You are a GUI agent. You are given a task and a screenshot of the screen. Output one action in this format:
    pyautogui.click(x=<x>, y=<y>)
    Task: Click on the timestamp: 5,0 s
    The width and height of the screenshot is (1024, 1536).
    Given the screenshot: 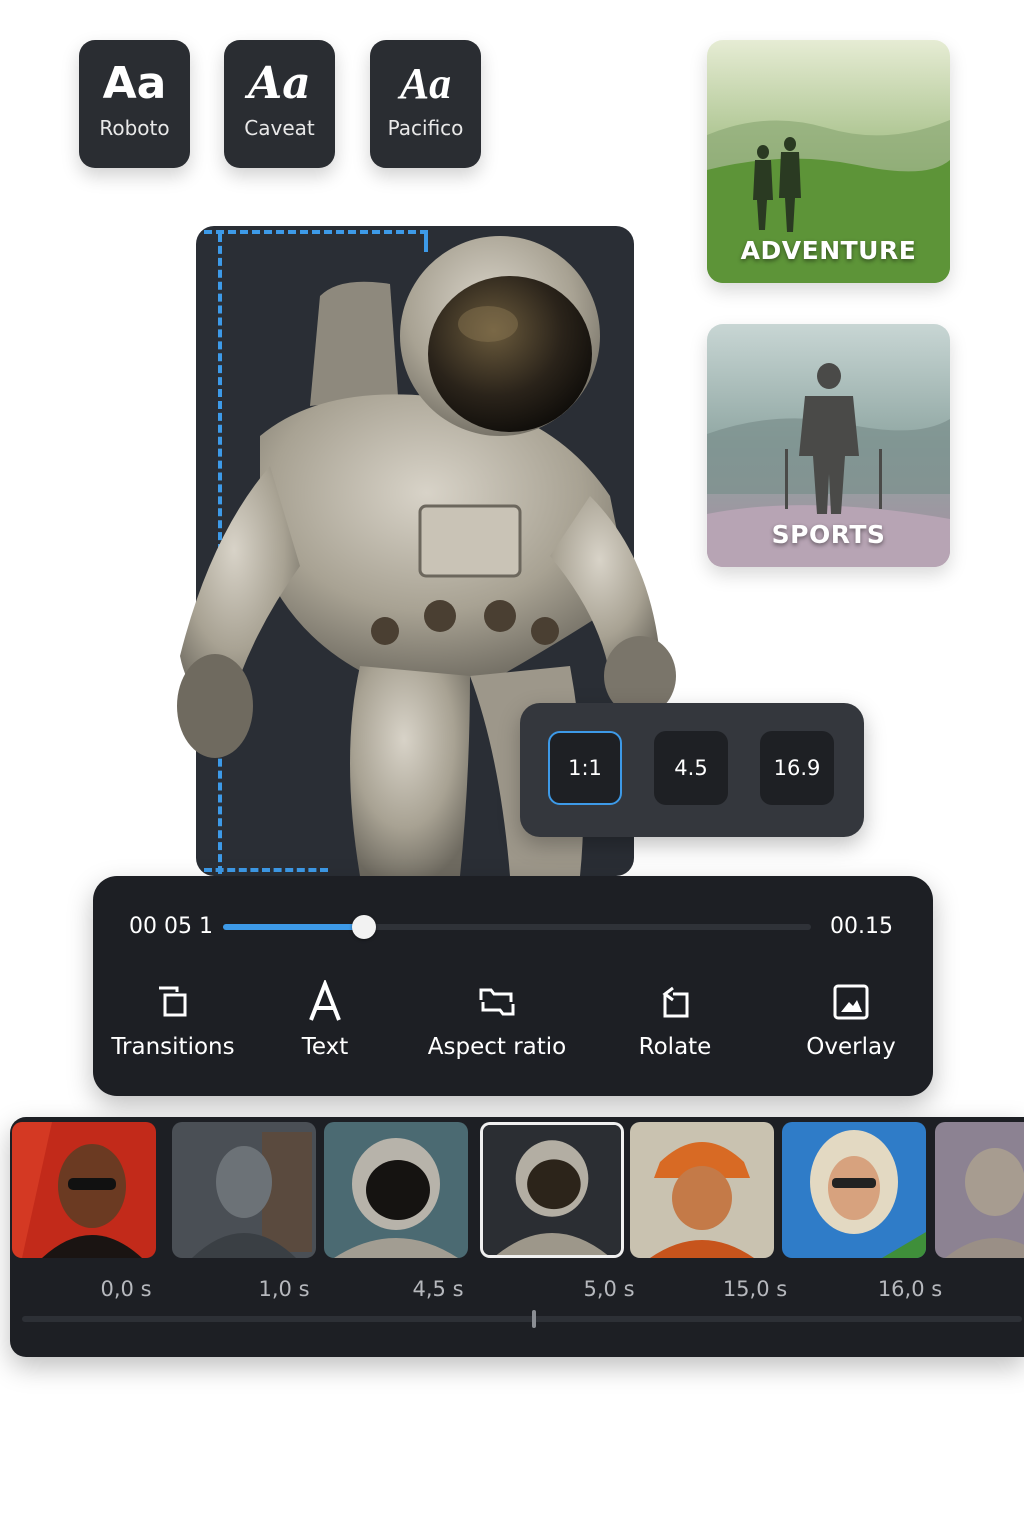 What is the action you would take?
    pyautogui.click(x=609, y=1289)
    